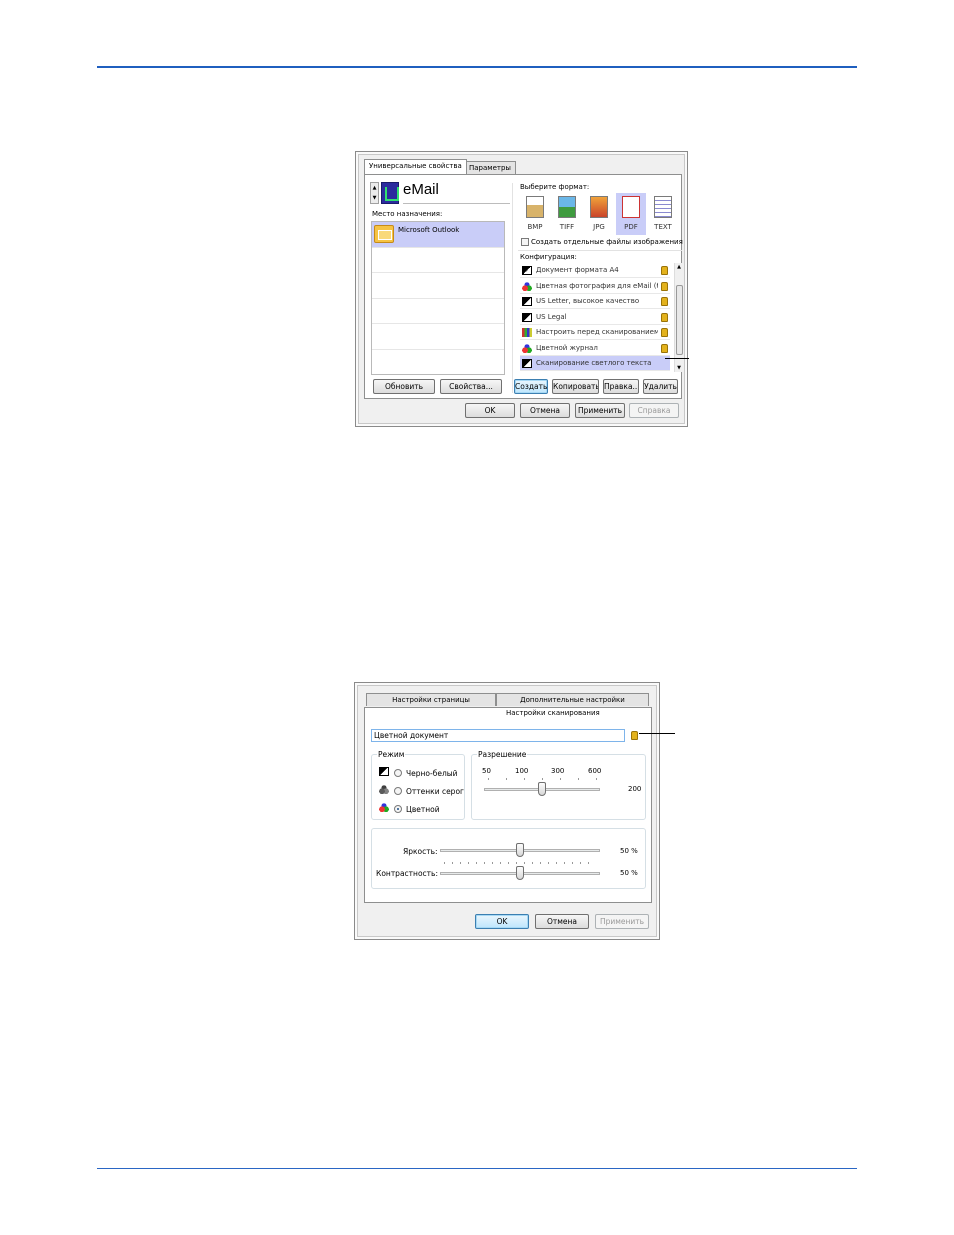 Image resolution: width=954 pixels, height=1235 pixels. I want to click on separate-files-checkbox, so click(525, 242).